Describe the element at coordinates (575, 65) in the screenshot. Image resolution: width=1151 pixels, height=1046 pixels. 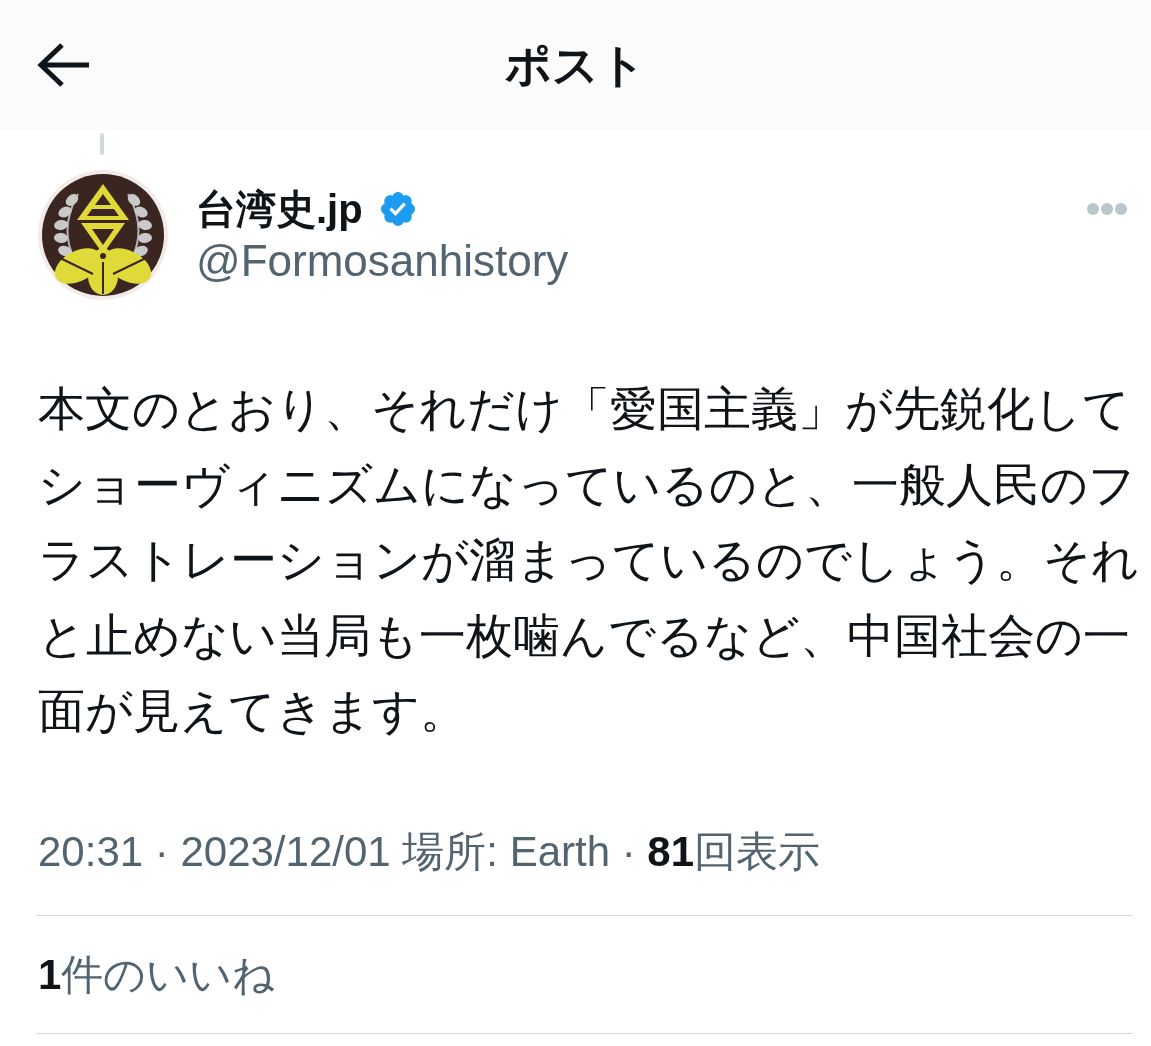
I see `page-title: ポスト` at that location.